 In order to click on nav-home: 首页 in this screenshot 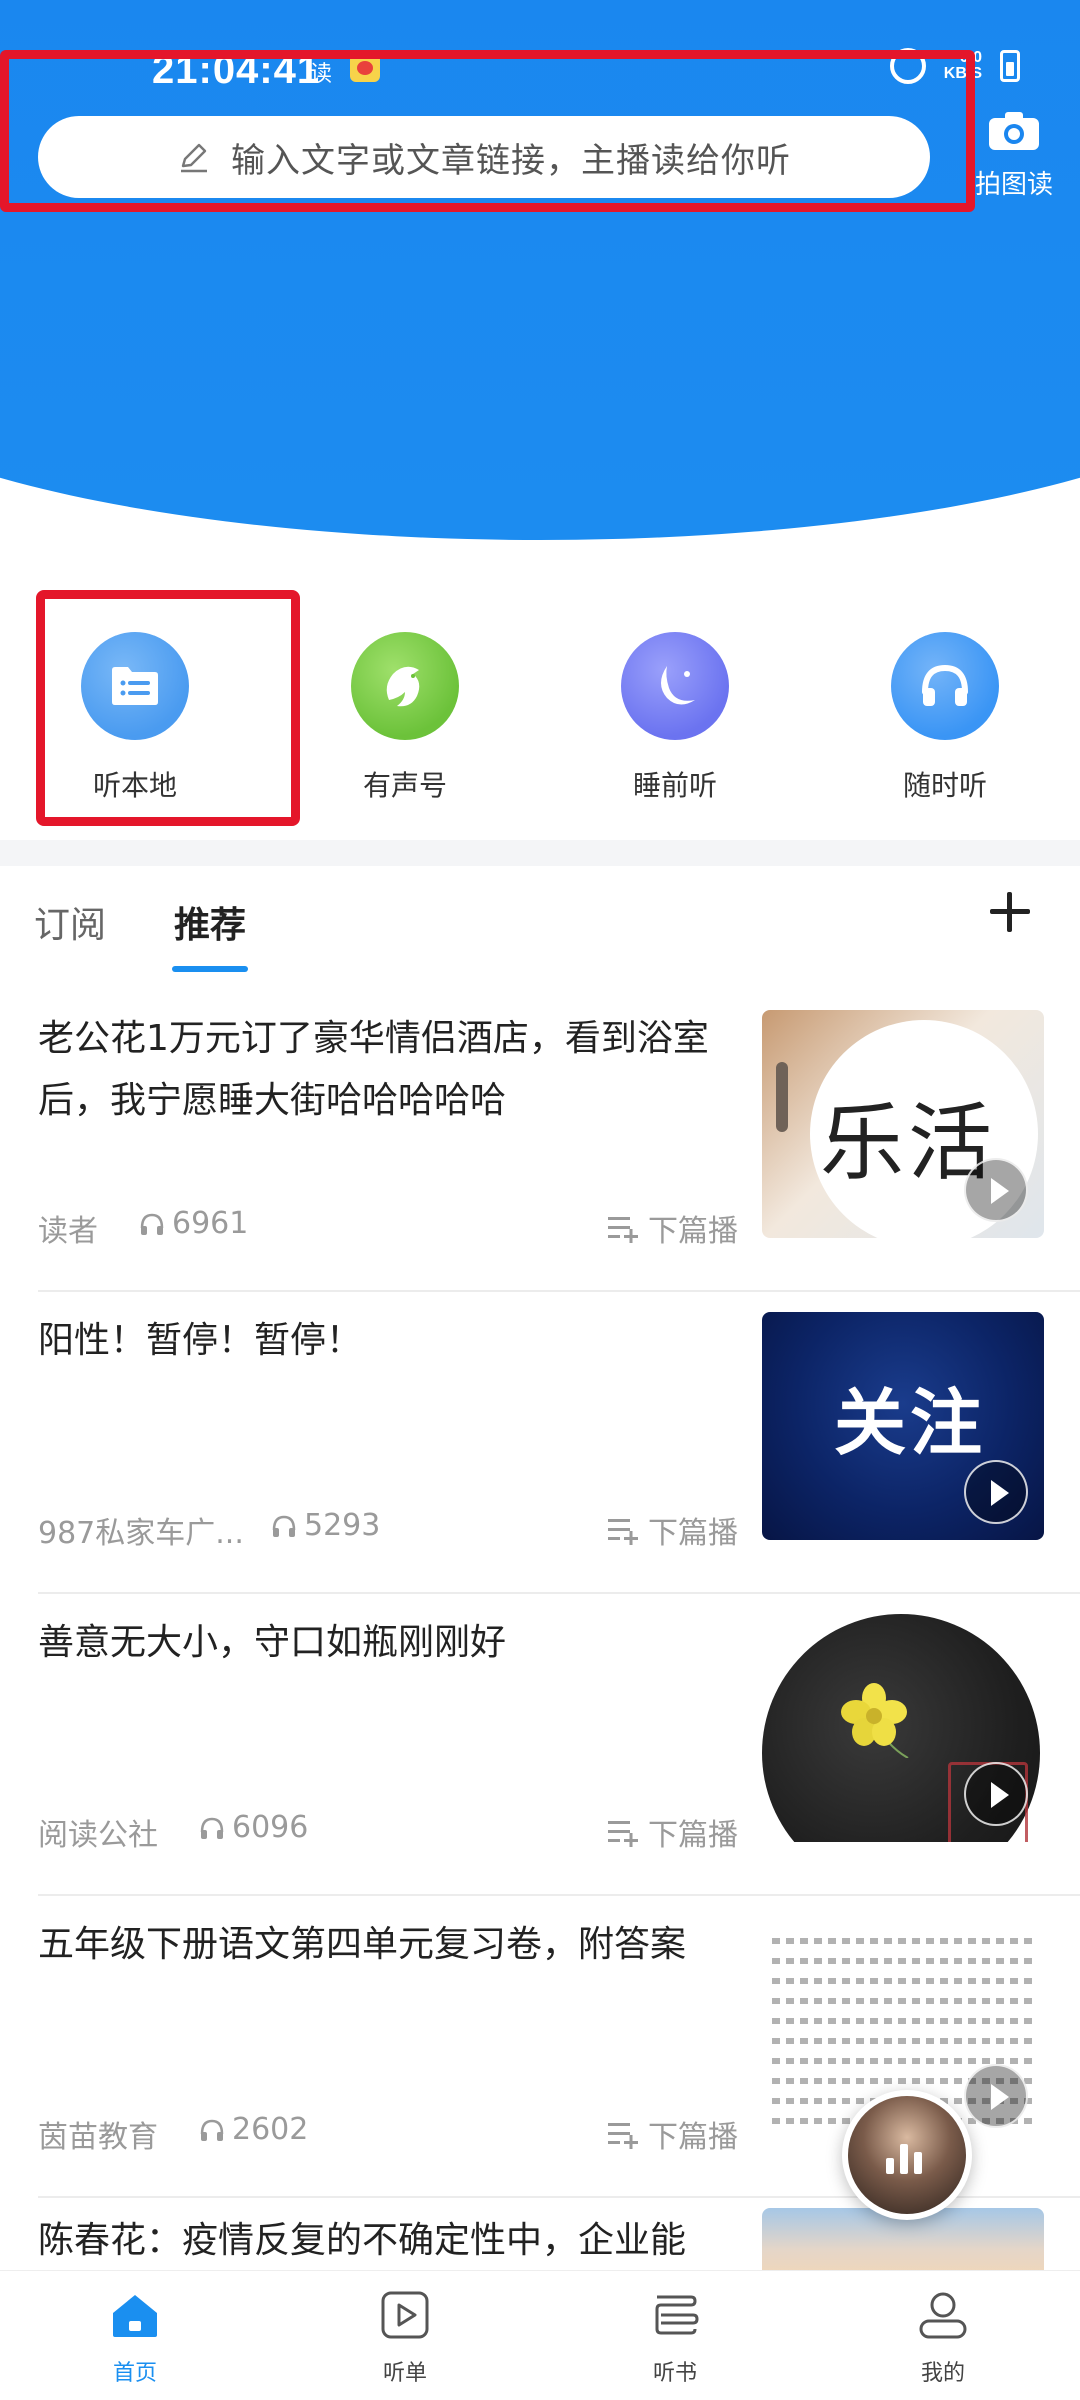, I will do `click(135, 2337)`.